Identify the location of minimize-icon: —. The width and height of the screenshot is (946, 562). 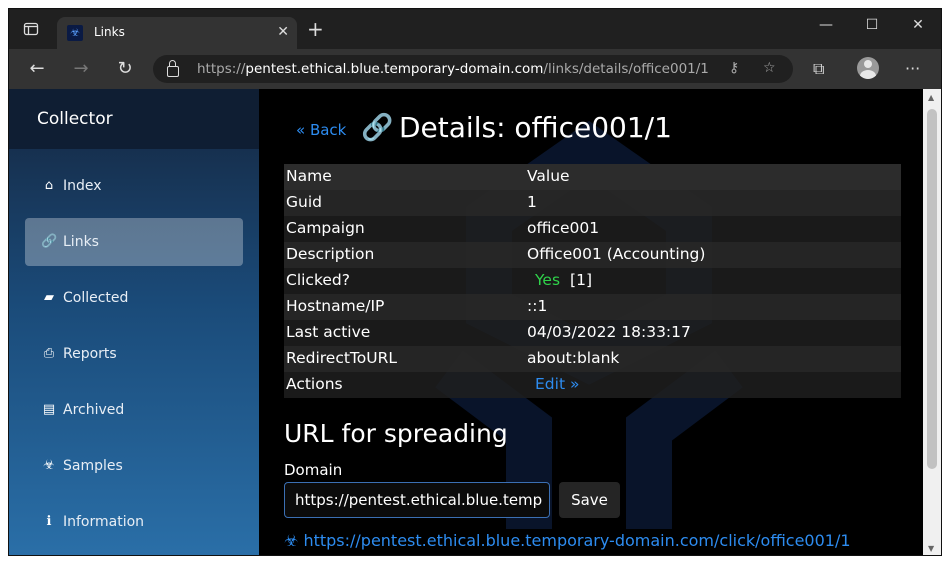
(826, 25).